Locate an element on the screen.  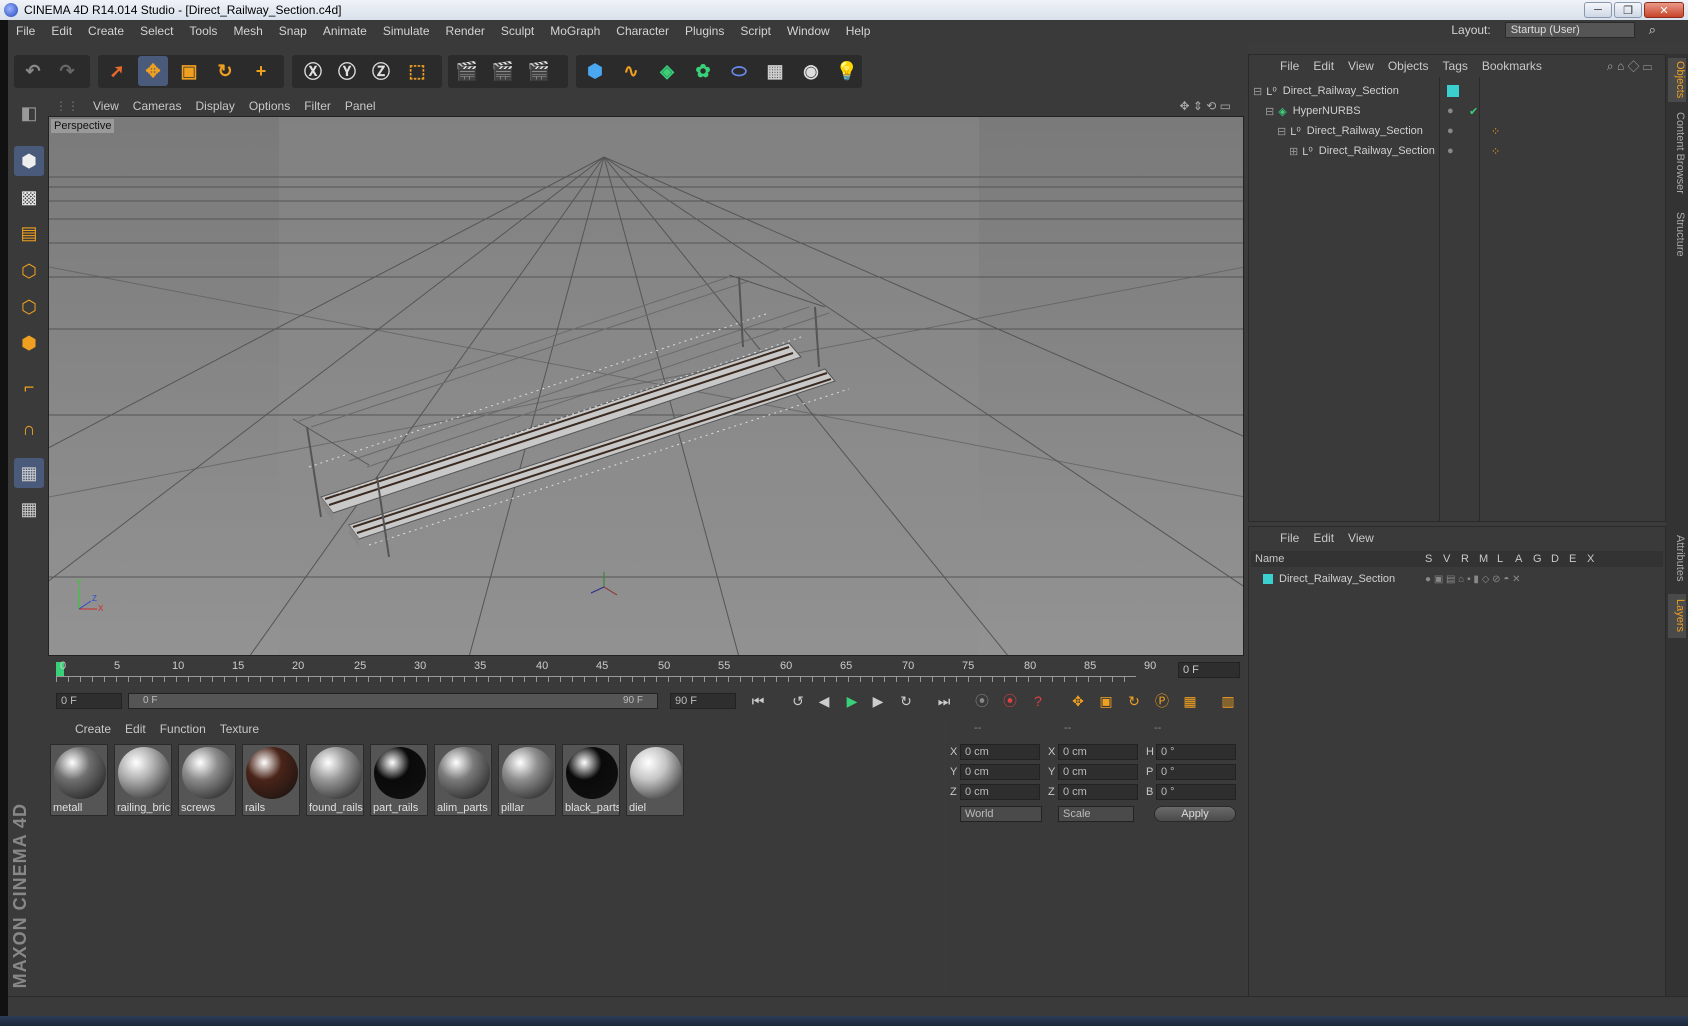
render-view-icon: 🎬 is located at coordinates (467, 71).